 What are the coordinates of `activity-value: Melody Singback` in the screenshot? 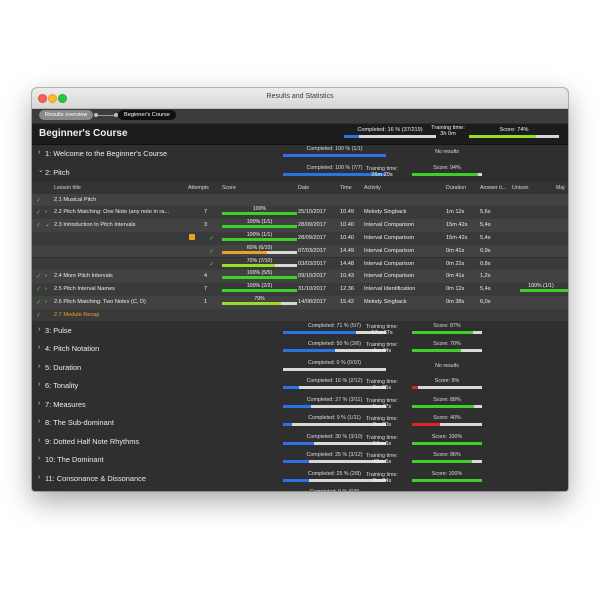 It's located at (385, 301).